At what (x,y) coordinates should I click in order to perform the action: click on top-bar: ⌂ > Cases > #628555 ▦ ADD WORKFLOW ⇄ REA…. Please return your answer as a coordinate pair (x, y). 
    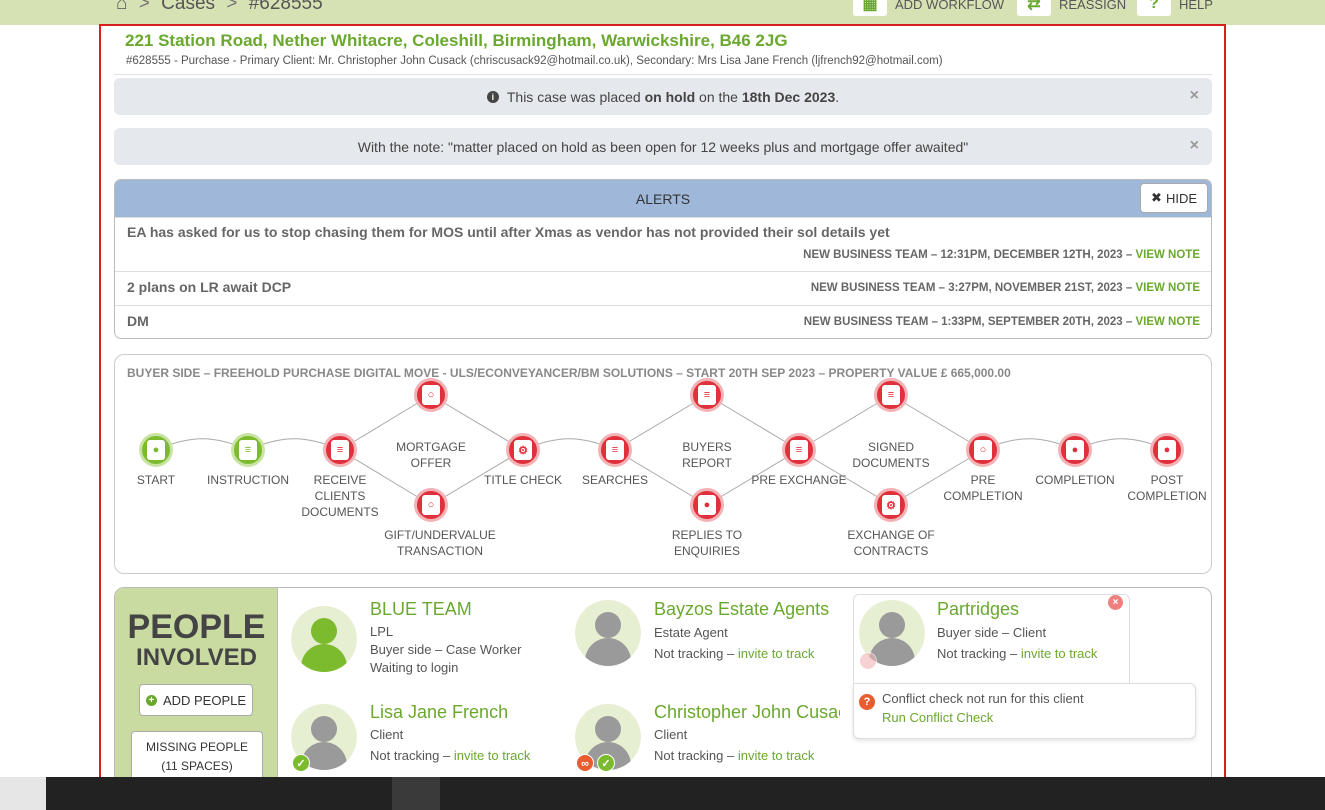
    Looking at the image, I should click on (662, 12).